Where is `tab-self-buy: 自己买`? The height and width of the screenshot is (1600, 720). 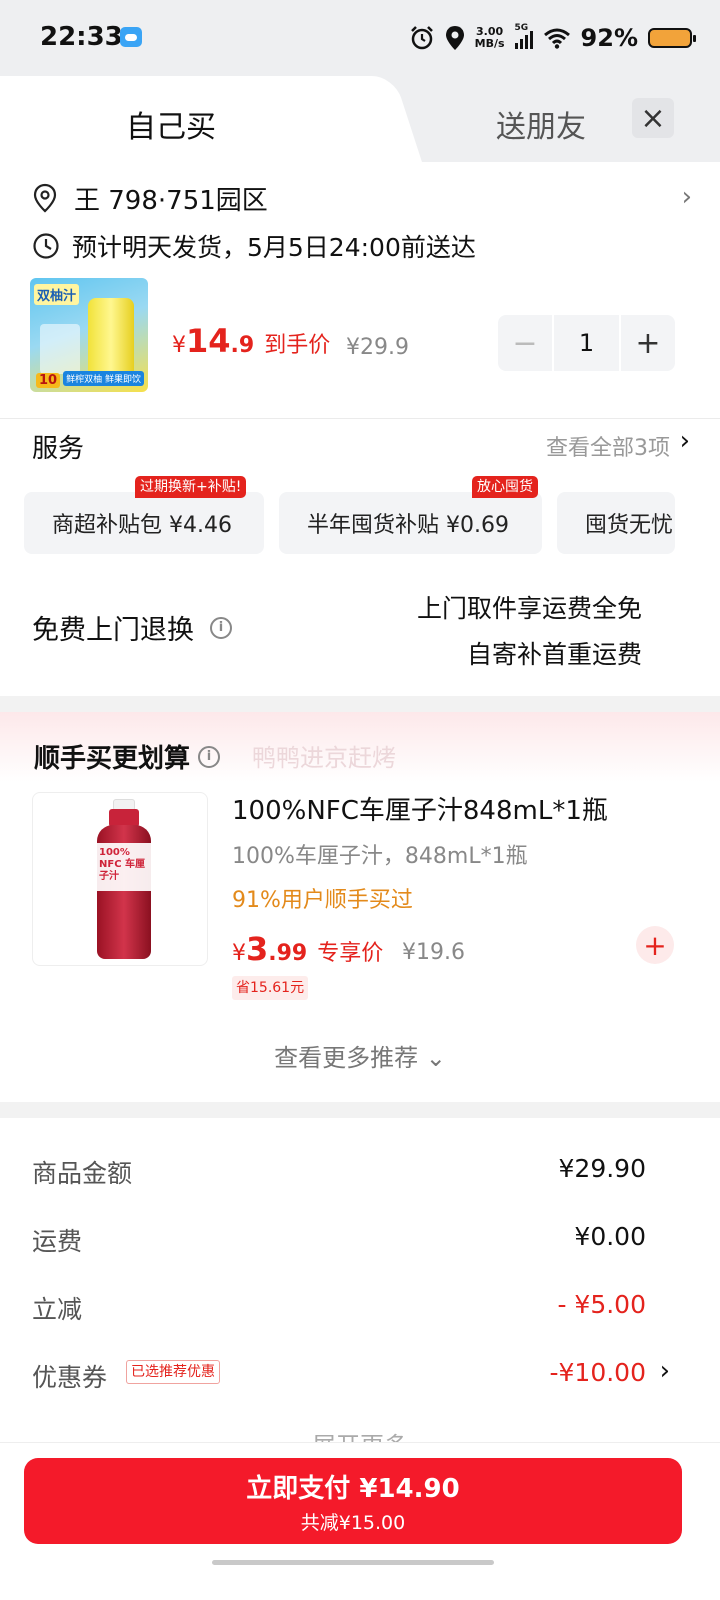
tab-self-buy: 自己买 is located at coordinates (171, 124).